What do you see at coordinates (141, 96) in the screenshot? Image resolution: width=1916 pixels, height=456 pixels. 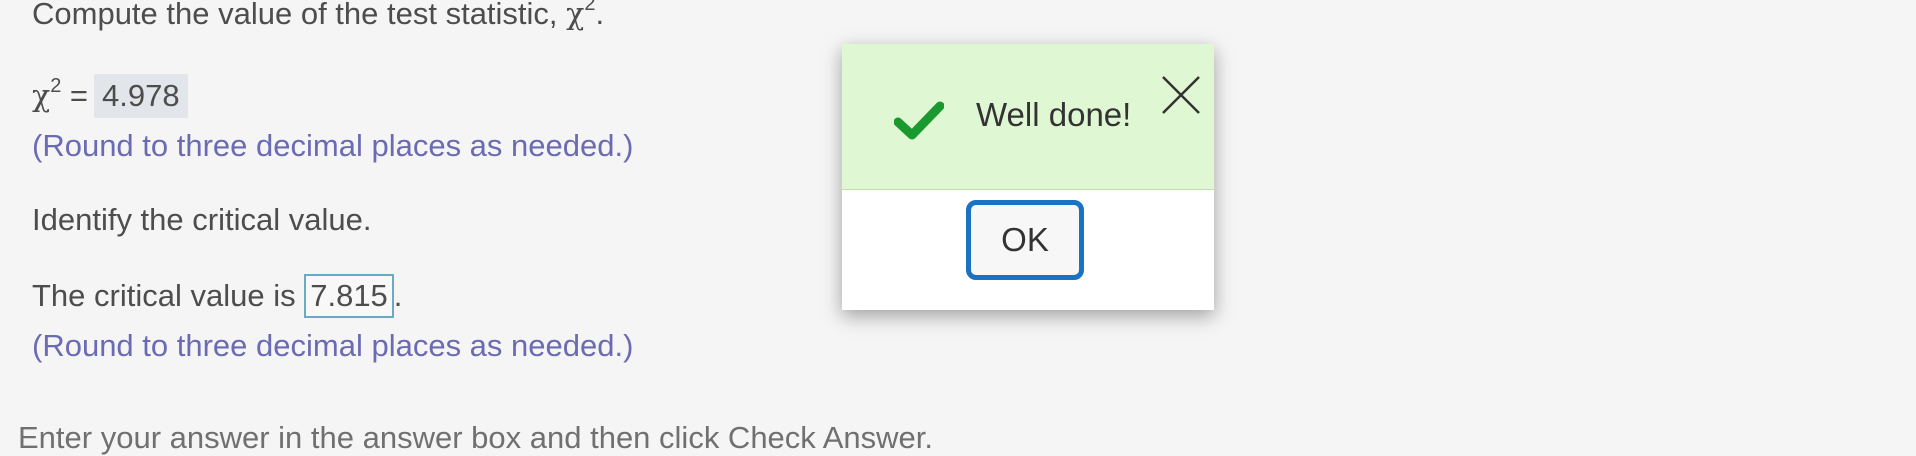 I see `chi-square-value-field: 4.978` at bounding box center [141, 96].